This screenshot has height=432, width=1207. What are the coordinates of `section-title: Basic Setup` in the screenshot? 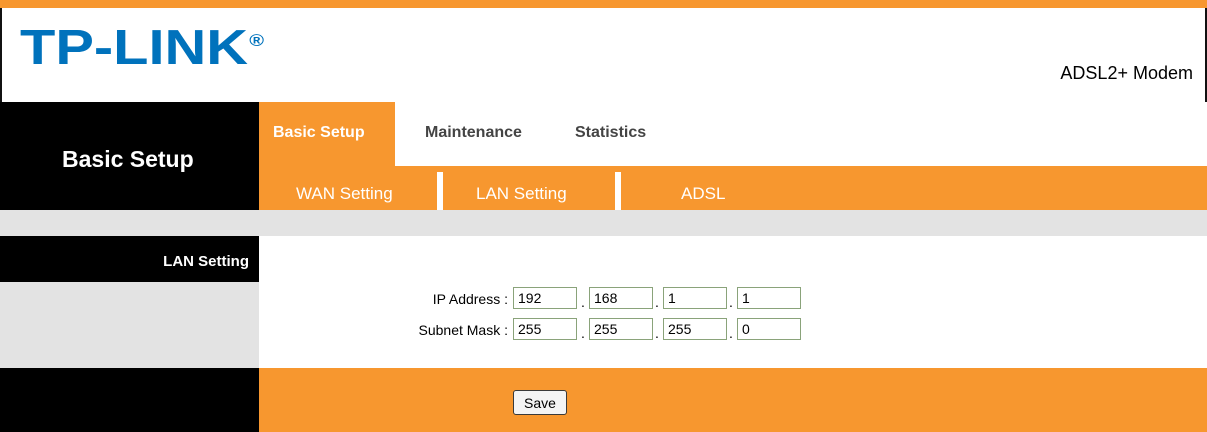 It's located at (128, 159).